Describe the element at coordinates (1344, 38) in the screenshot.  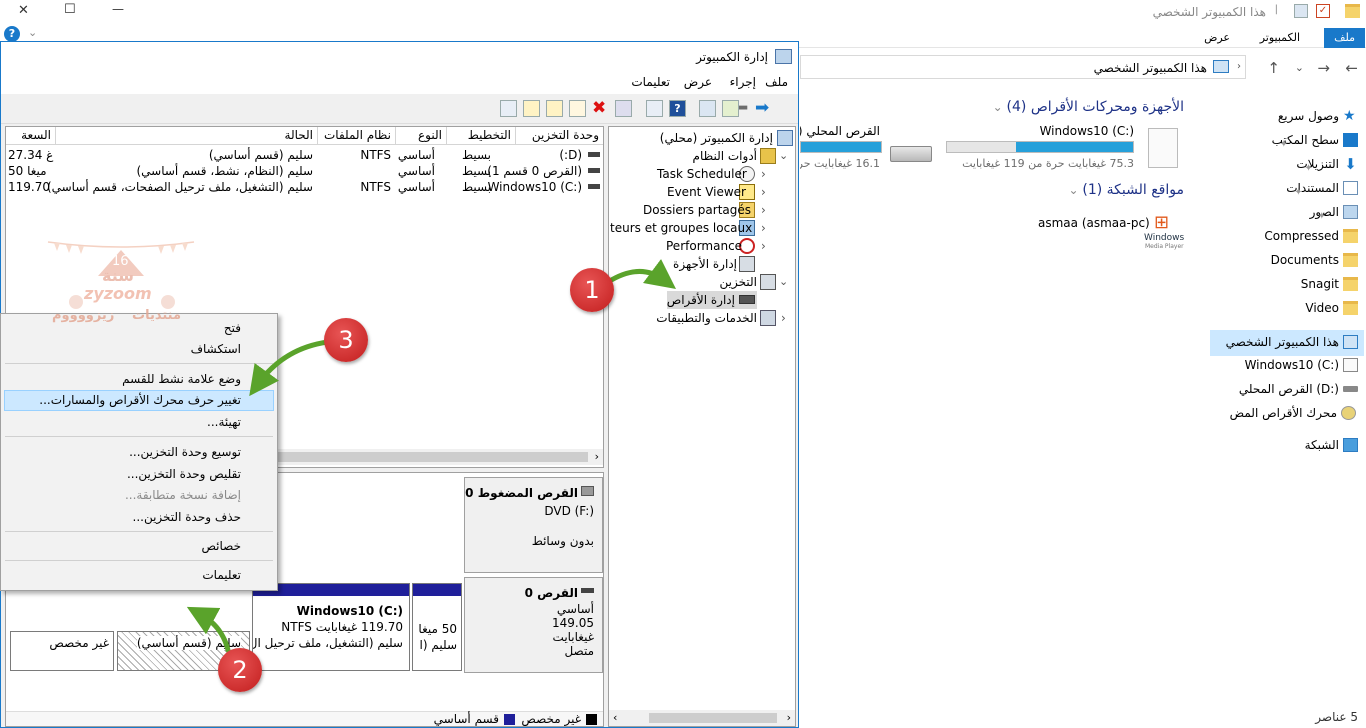
I see `ribbon-tab-file: ملف` at that location.